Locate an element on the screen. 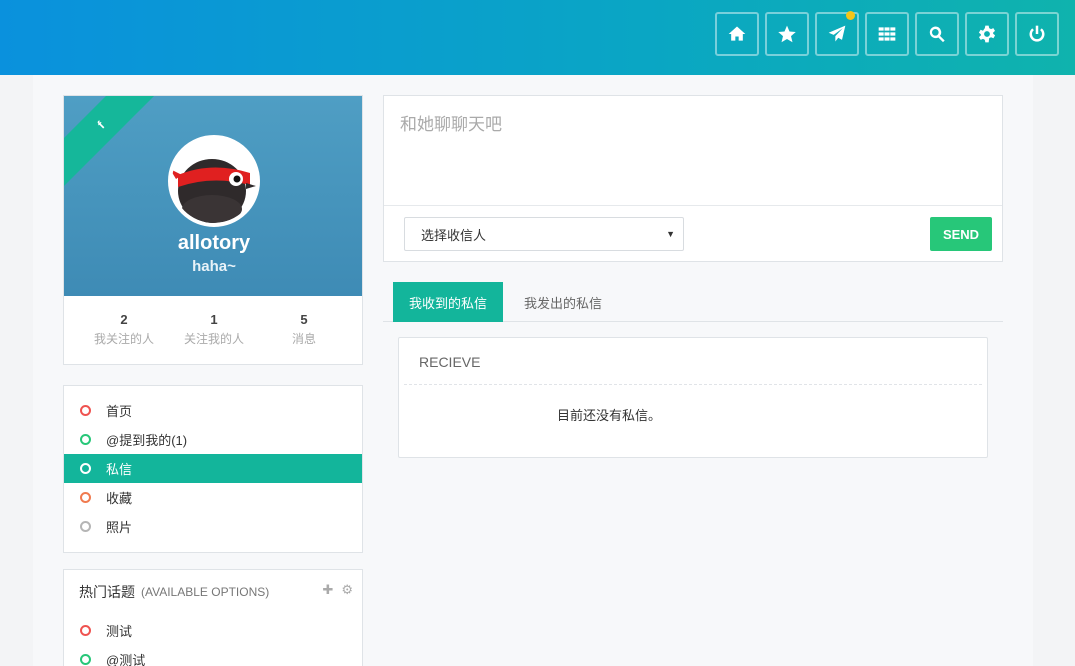 This screenshot has width=1075, height=666. apps-button is located at coordinates (887, 34).